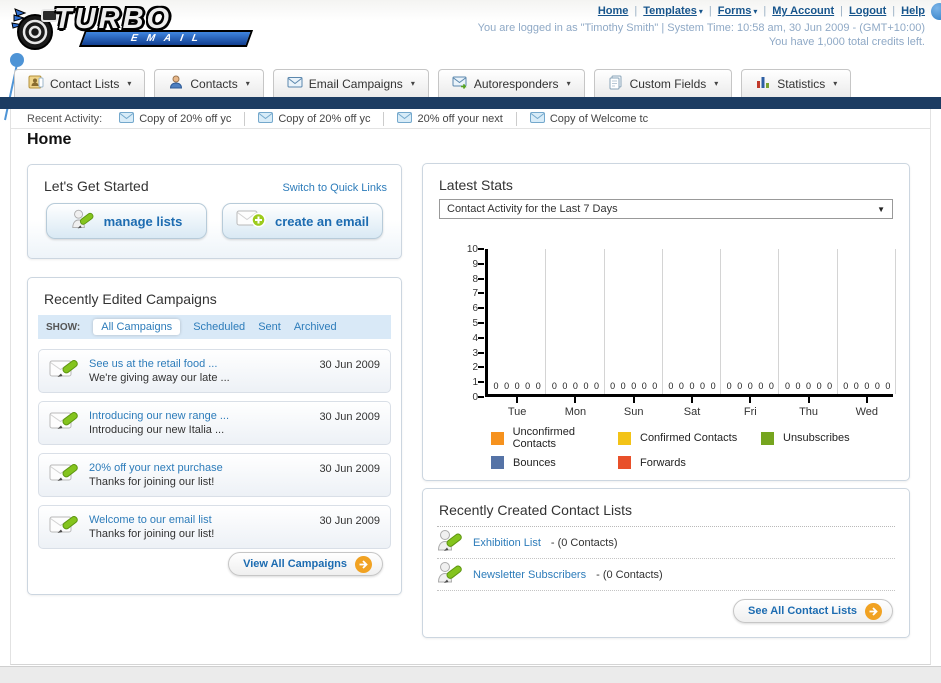 This screenshot has height=683, width=941. I want to click on y-axis-label: 3, so click(475, 353).